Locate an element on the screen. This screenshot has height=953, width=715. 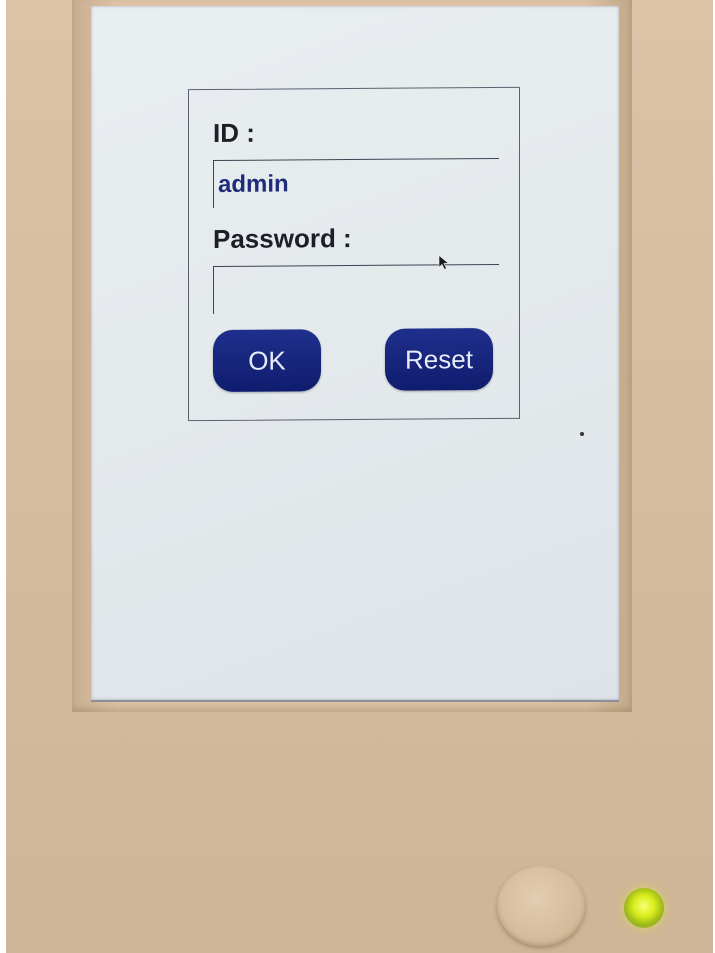
id-field: admin is located at coordinates (356, 182).